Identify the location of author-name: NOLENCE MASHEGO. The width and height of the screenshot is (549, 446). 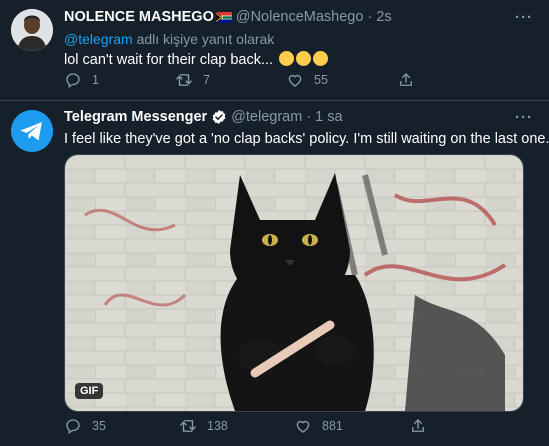
(139, 17).